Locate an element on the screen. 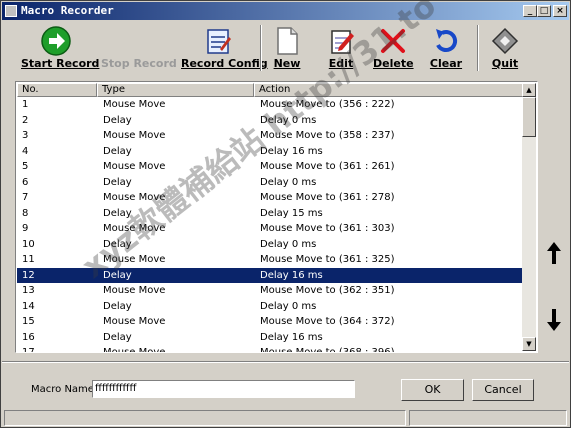  vertical-scrollbar: ▲ ▼ is located at coordinates (529, 217).